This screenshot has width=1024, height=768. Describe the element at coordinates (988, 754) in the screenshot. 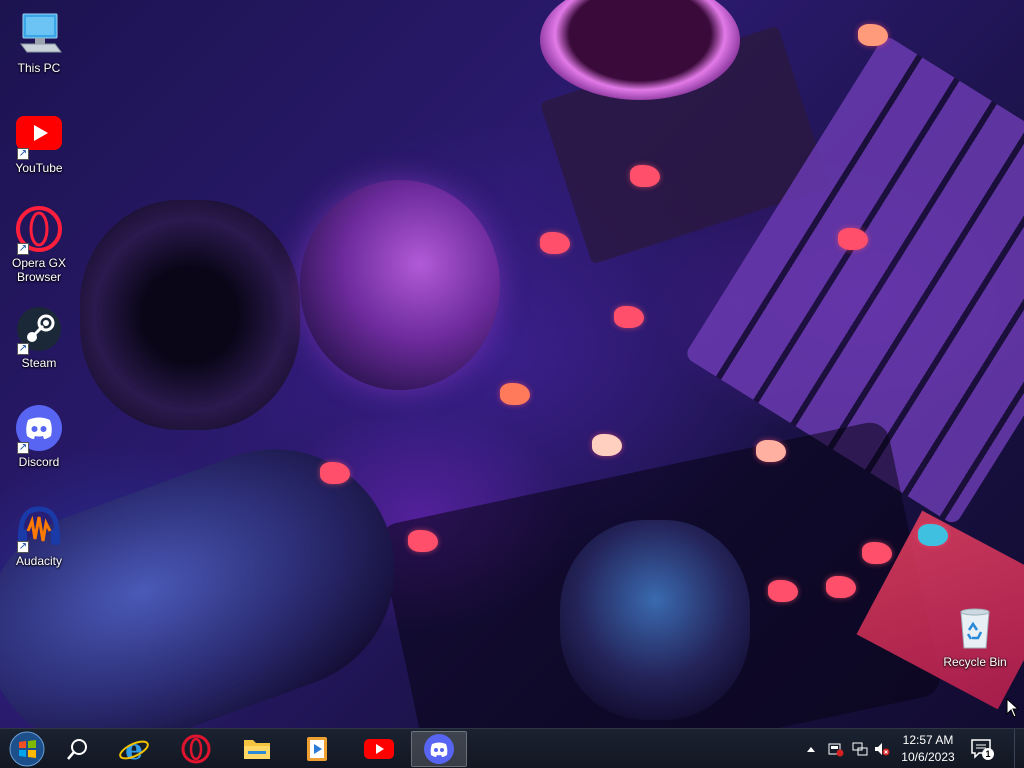

I see `notification-count-badge: 1` at that location.